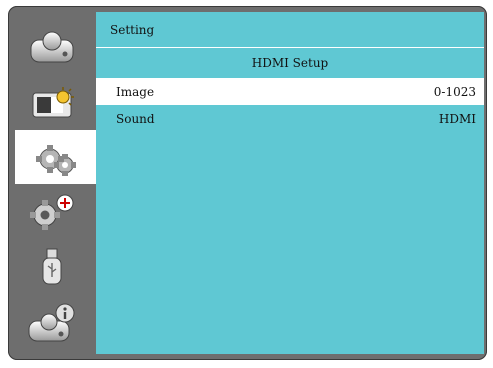 This screenshot has width=493, height=368. I want to click on nav-usb, so click(52, 267).